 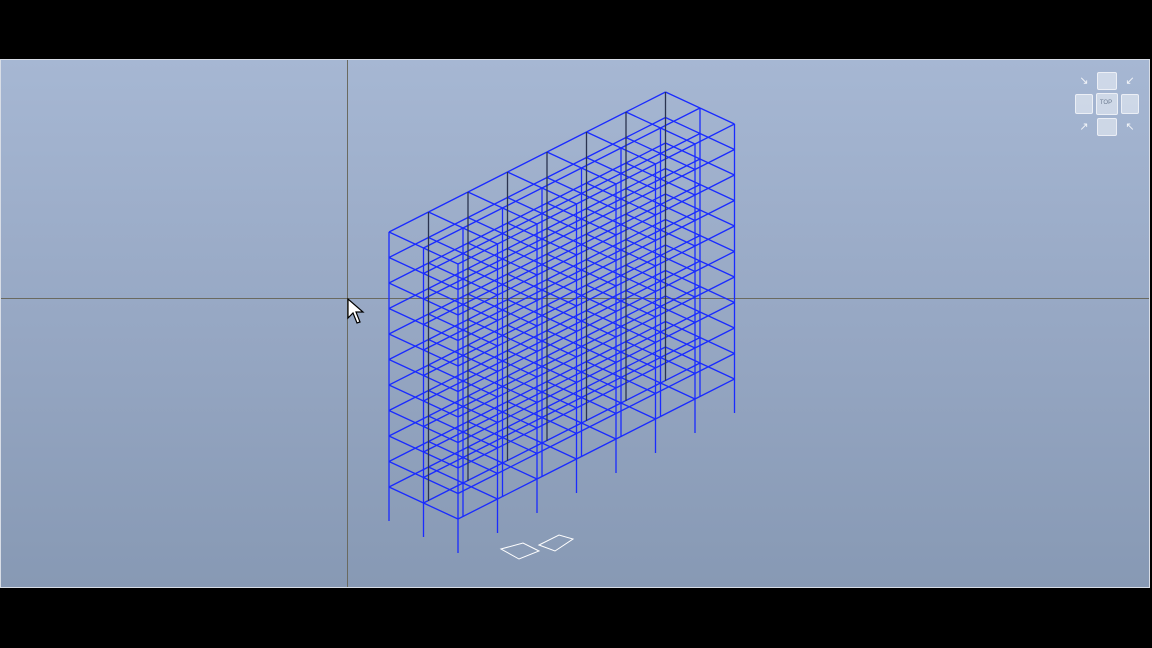 What do you see at coordinates (356, 311) in the screenshot?
I see `arrow-pointer-icon` at bounding box center [356, 311].